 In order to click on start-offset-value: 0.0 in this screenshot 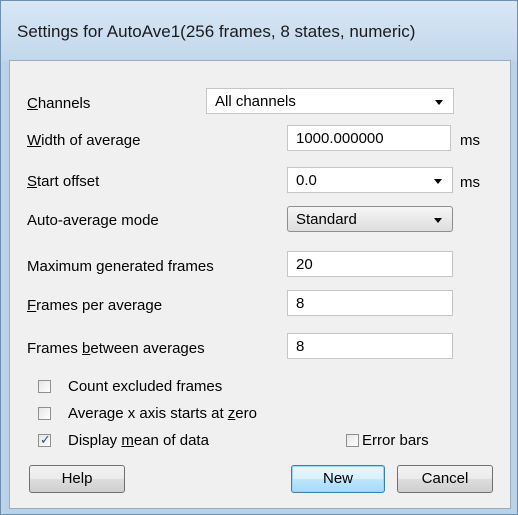, I will do `click(306, 180)`.